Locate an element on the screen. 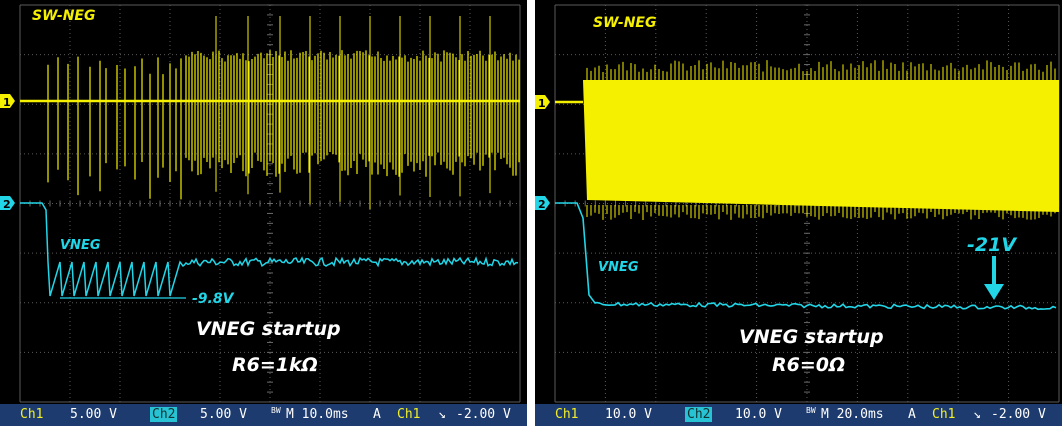 This screenshot has width=1062, height=426. vneg-level-label: -9.8V is located at coordinates (213, 299).